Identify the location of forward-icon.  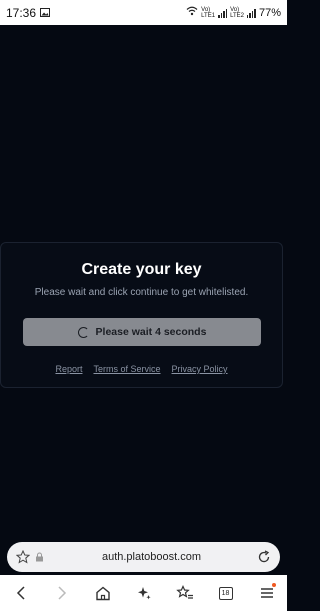
(62, 593).